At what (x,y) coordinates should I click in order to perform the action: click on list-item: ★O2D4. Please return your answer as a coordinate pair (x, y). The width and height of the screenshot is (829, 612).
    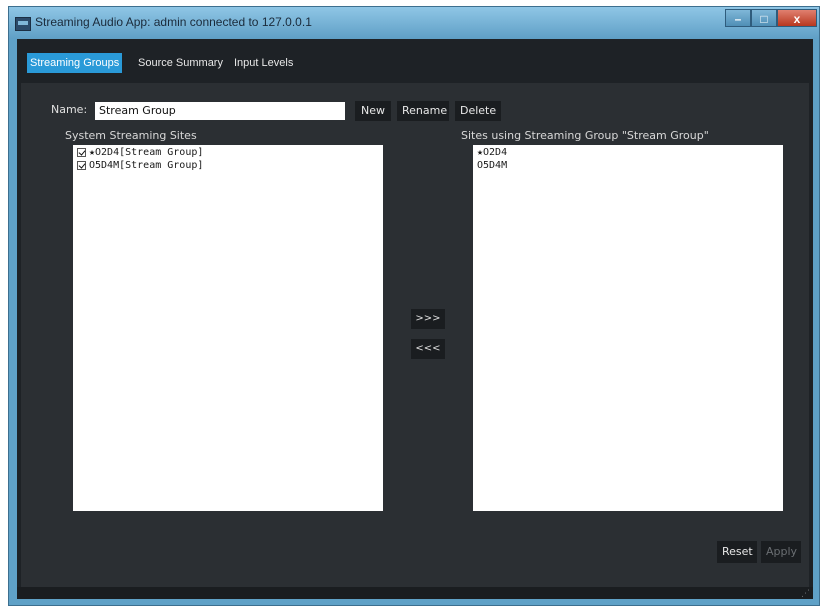
    Looking at the image, I should click on (492, 152).